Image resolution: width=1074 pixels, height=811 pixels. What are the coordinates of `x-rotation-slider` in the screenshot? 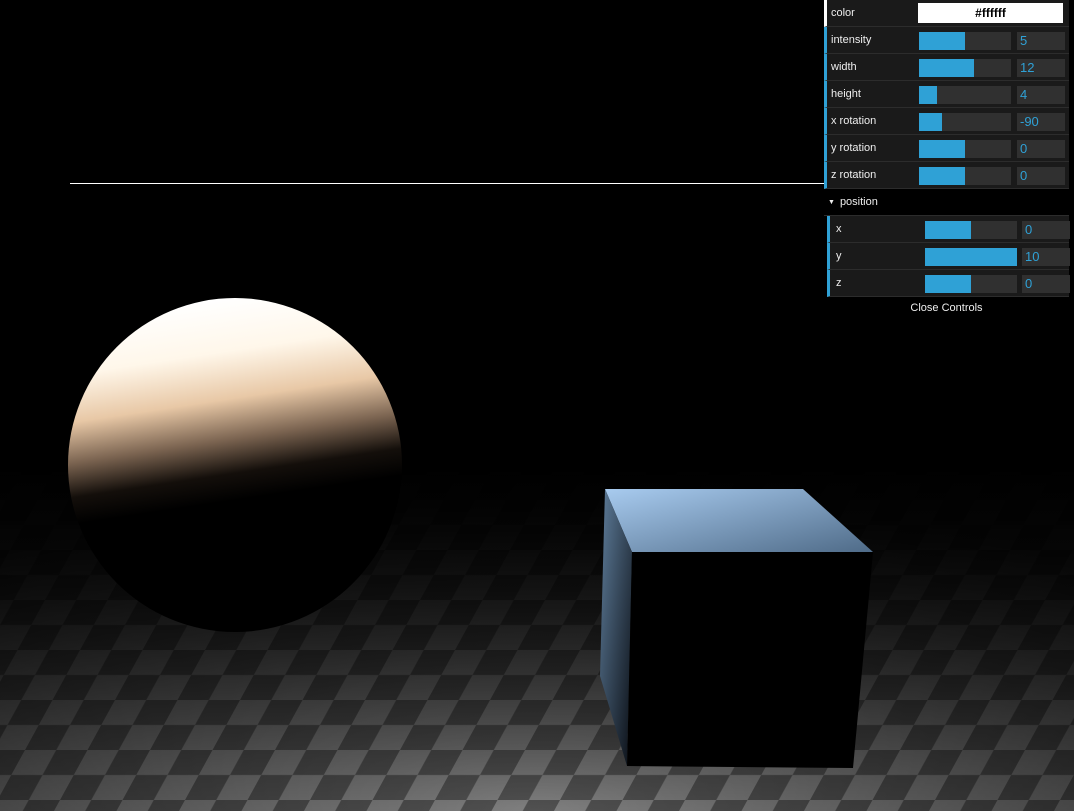 It's located at (965, 122).